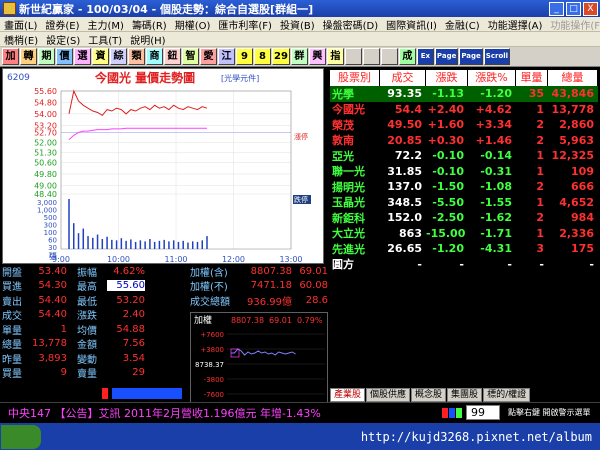 This screenshot has height=450, width=600. Describe the element at coordinates (209, 273) in the screenshot. I see `index-quote-label: 加權(含)` at that location.